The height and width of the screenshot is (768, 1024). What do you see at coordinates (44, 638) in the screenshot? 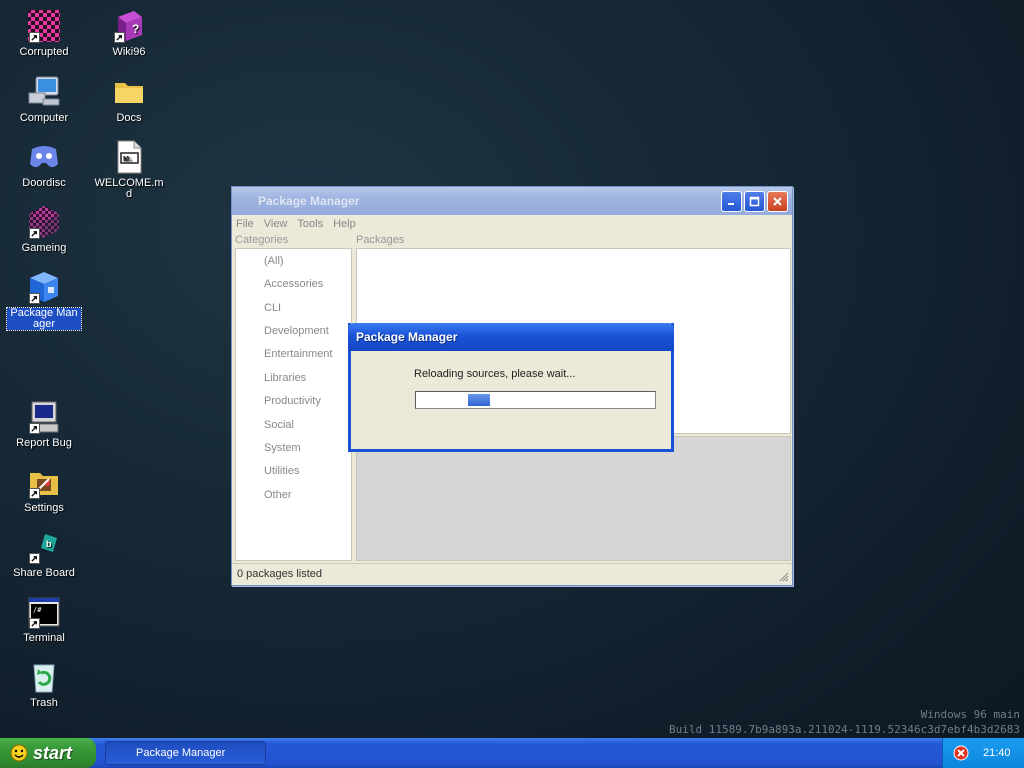
I see `desktop-icon-label: Terminal` at bounding box center [44, 638].